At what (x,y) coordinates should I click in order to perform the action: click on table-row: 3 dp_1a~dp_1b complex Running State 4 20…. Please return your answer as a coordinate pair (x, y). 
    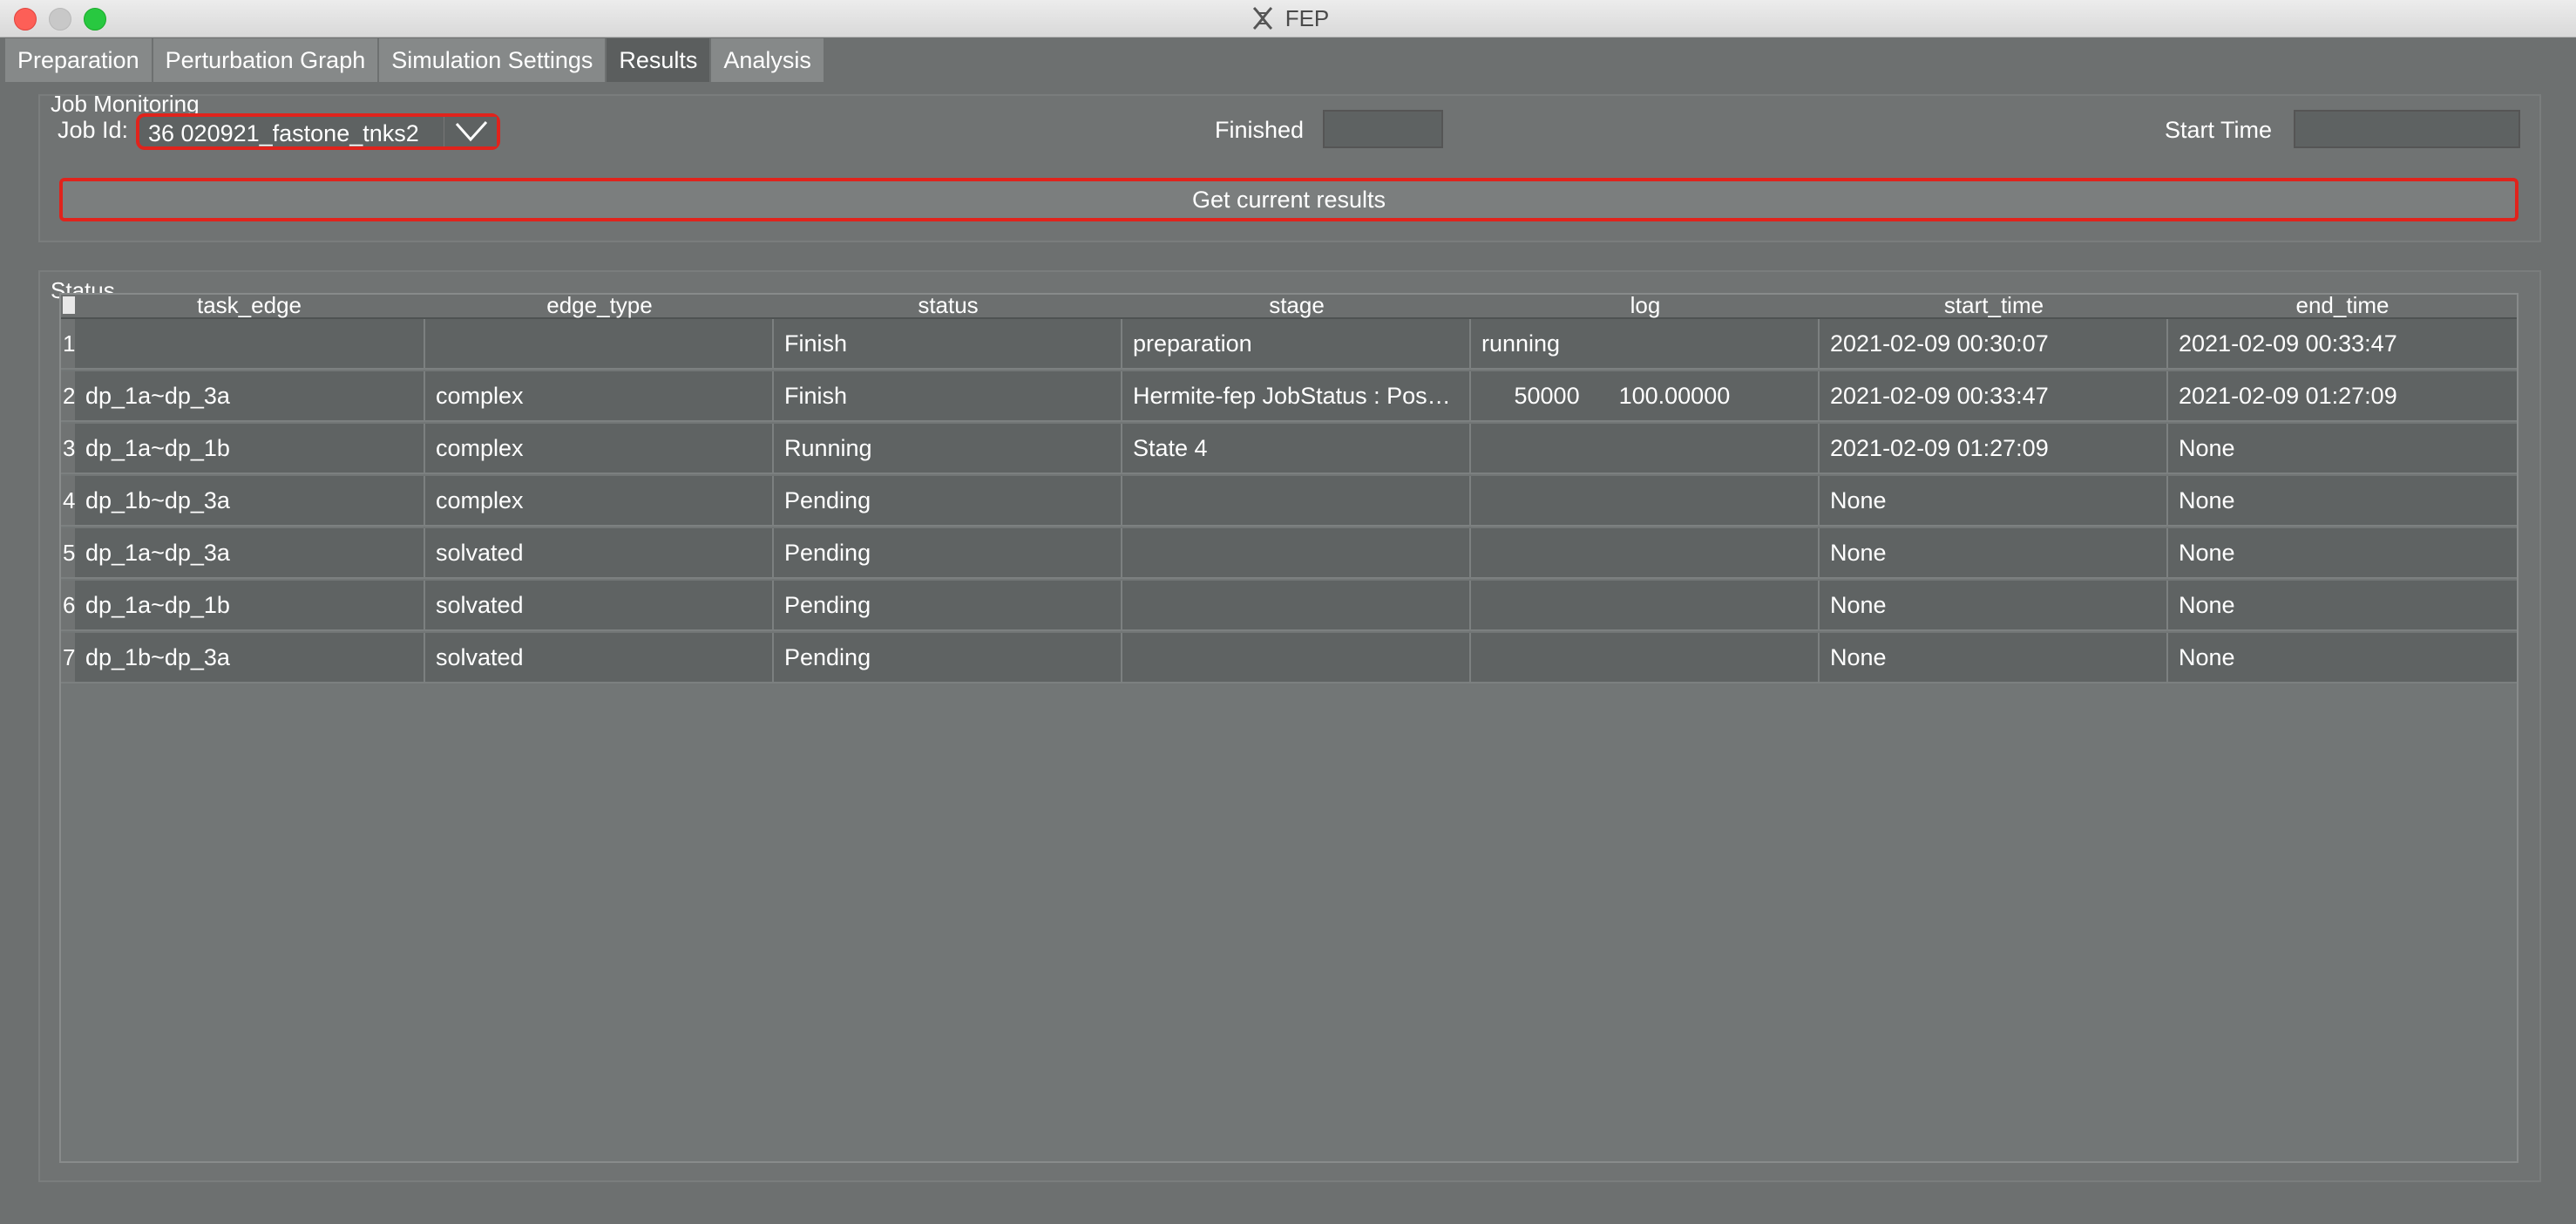
    Looking at the image, I should click on (1289, 449).